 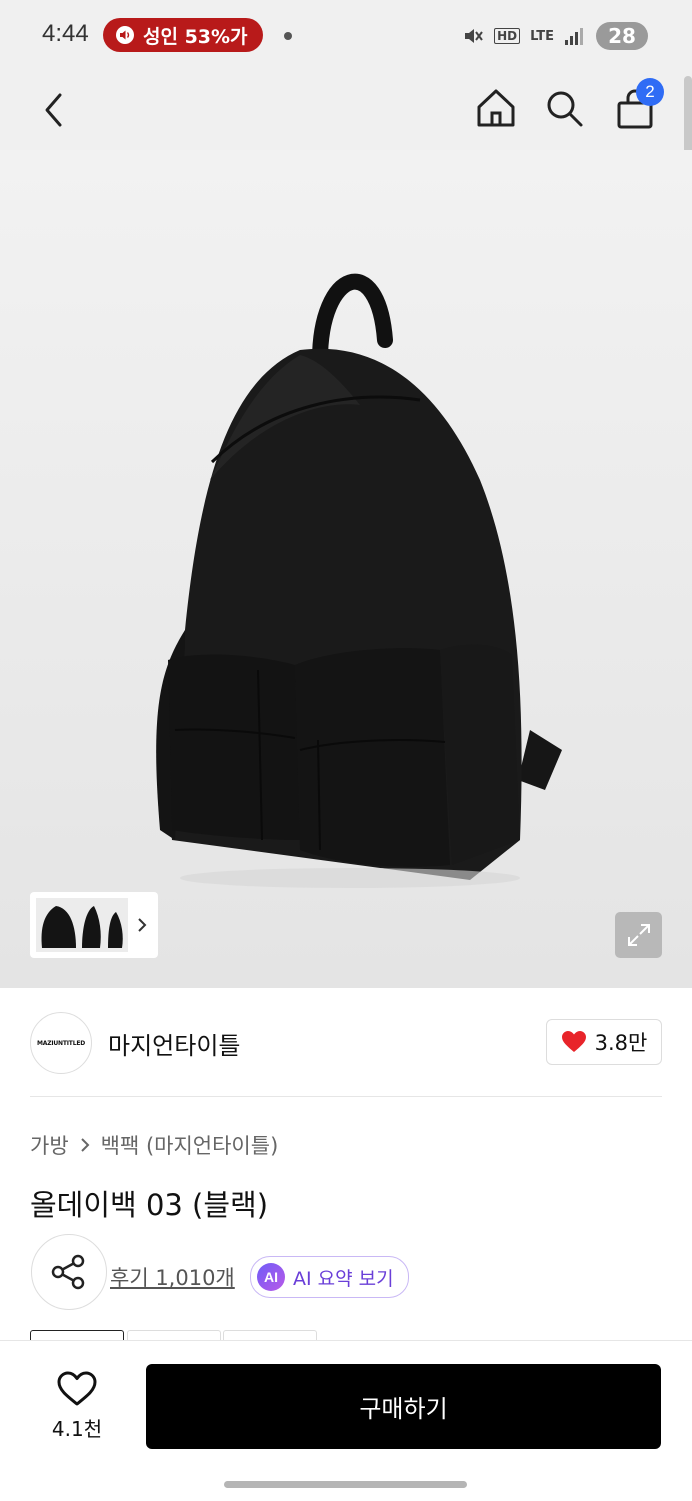 I want to click on ai-summary-button: AI AI 요약 보기, so click(x=329, y=1277).